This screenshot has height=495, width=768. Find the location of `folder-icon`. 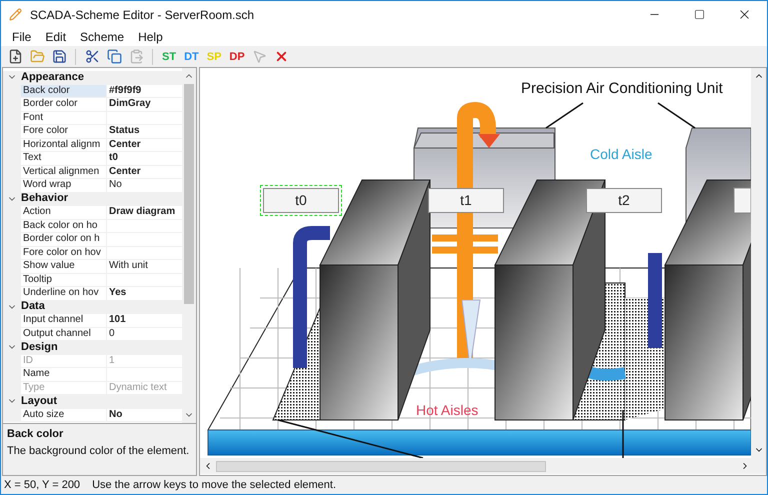

folder-icon is located at coordinates (37, 56).